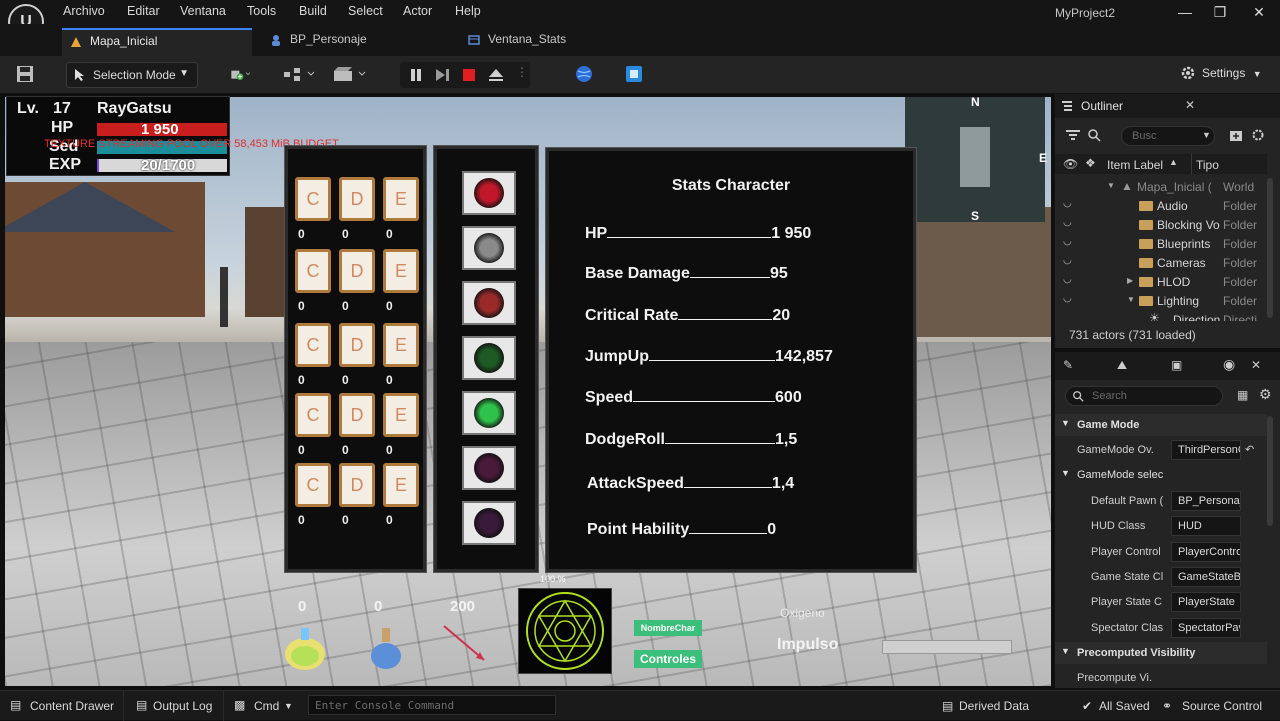 The height and width of the screenshot is (721, 1280). Describe the element at coordinates (299, 74) in the screenshot. I see `blueprints-menu-icon` at that location.